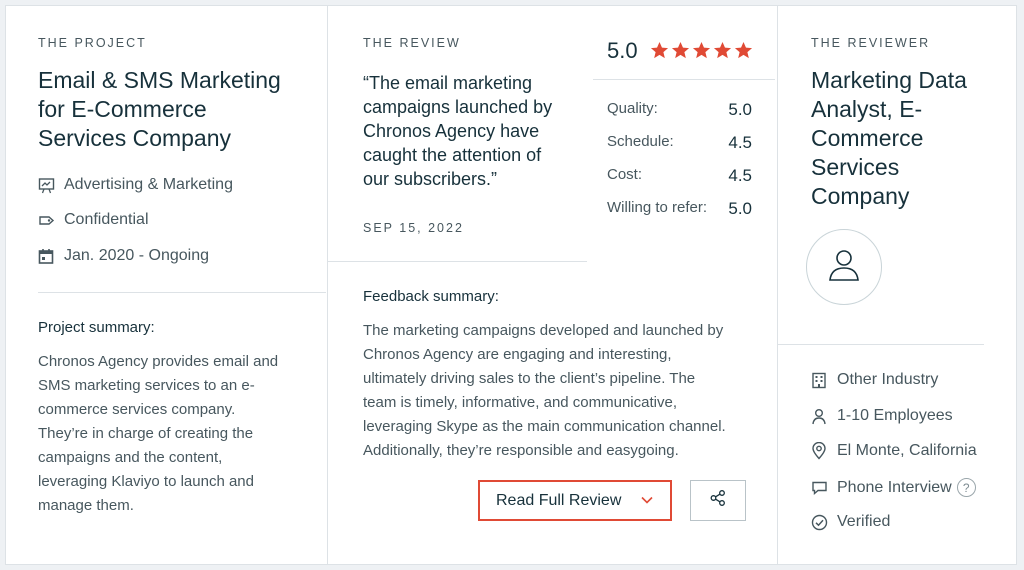 This screenshot has height=570, width=1024. I want to click on chevron-down-icon, so click(647, 502).